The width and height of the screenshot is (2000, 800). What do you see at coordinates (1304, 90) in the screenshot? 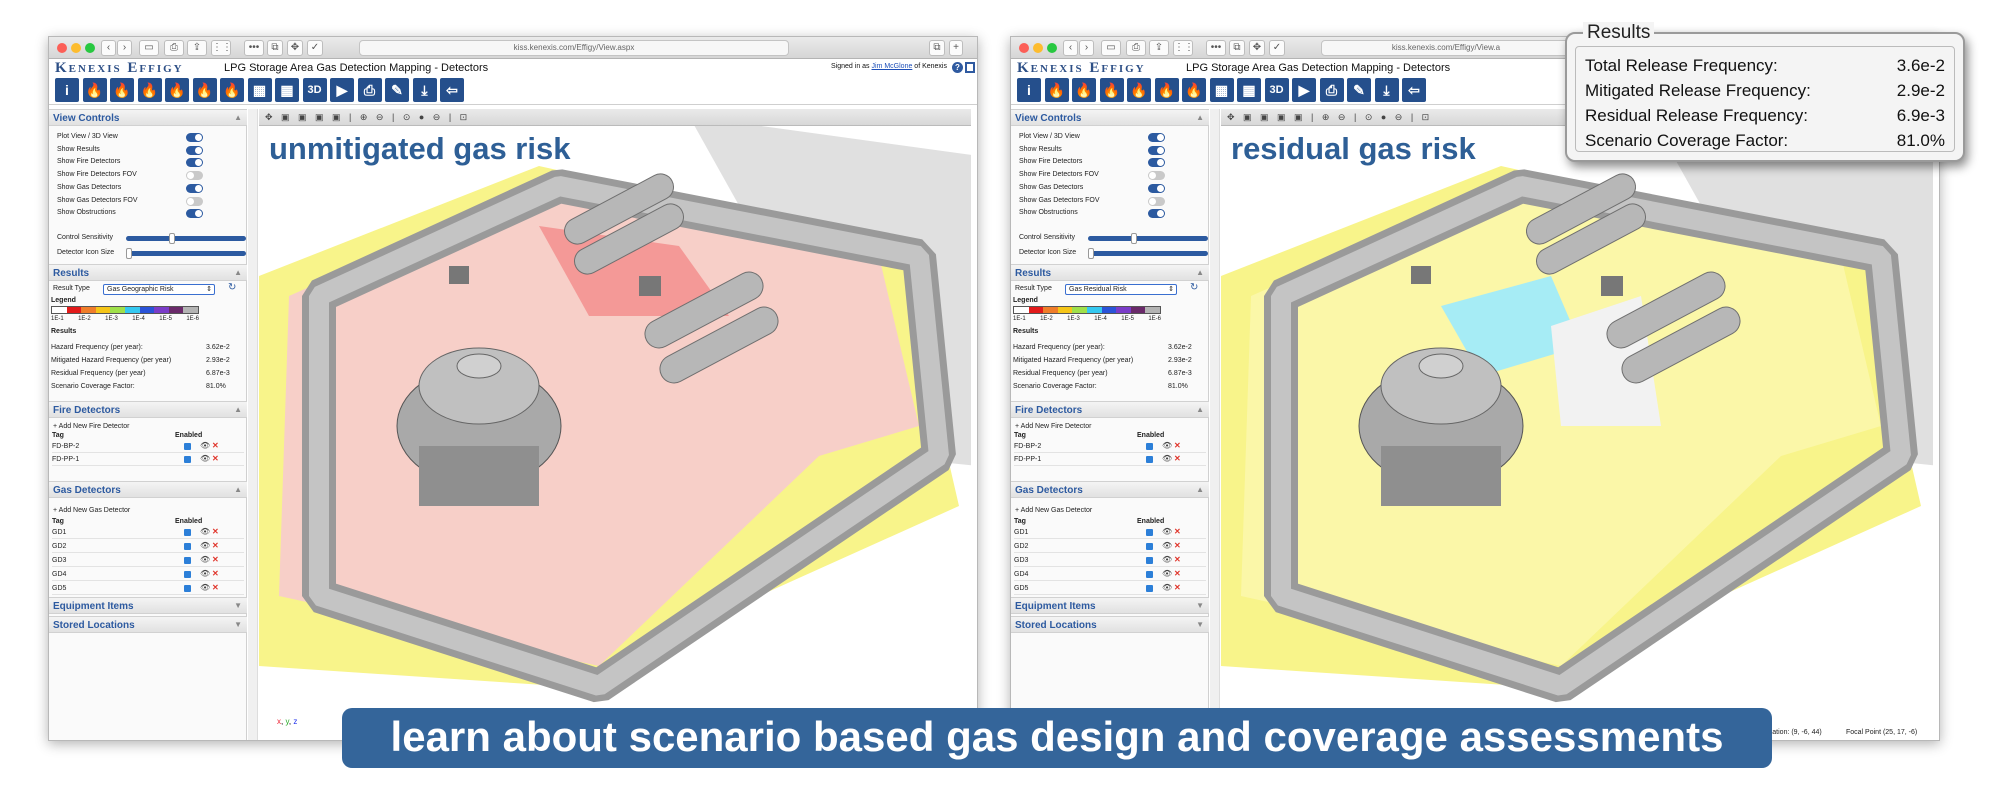
I see `play-icon: ▶` at bounding box center [1304, 90].